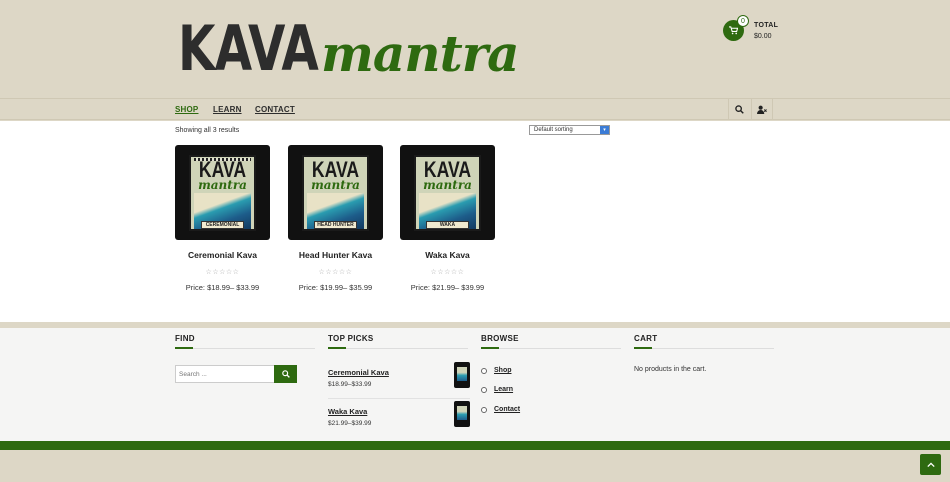  I want to click on bag-variety-label: HEAD HUNTER, so click(335, 225).